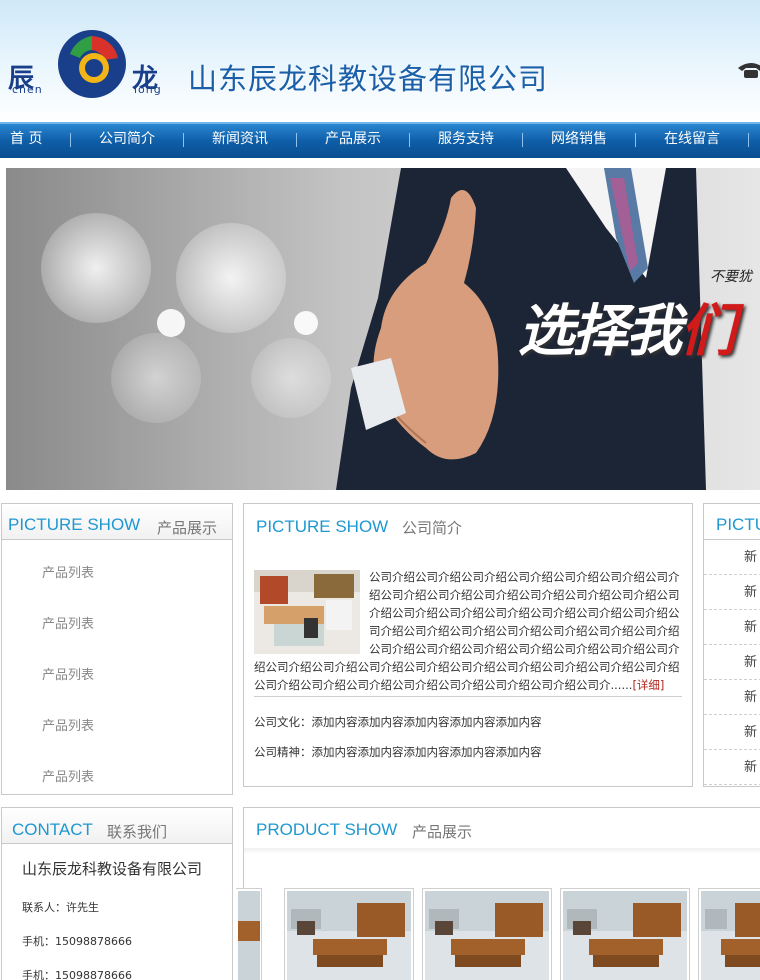  What do you see at coordinates (600, 331) in the screenshot?
I see `banner-headline-white: 选择我` at bounding box center [600, 331].